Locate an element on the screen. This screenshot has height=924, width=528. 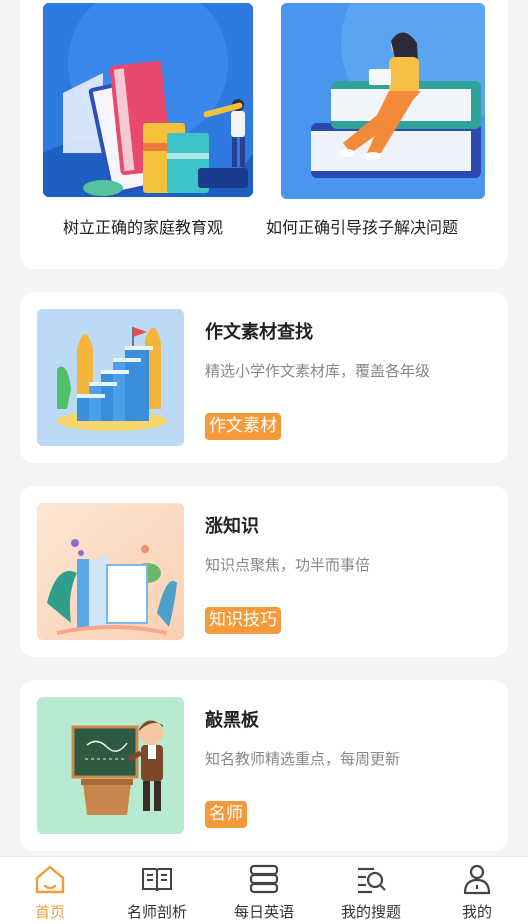
tab-mine: 我的 is located at coordinates (476, 890).